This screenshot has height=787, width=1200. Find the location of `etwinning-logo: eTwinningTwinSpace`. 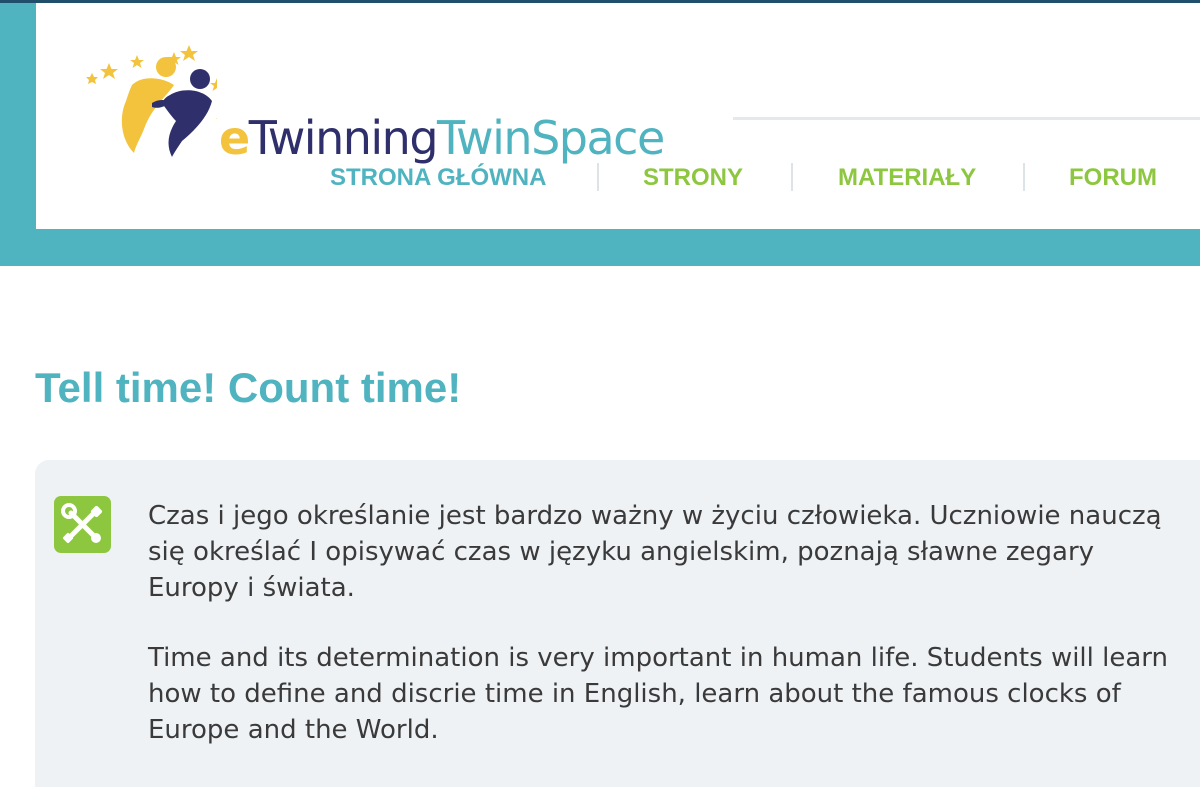

etwinning-logo: eTwinningTwinSpace is located at coordinates (382, 103).